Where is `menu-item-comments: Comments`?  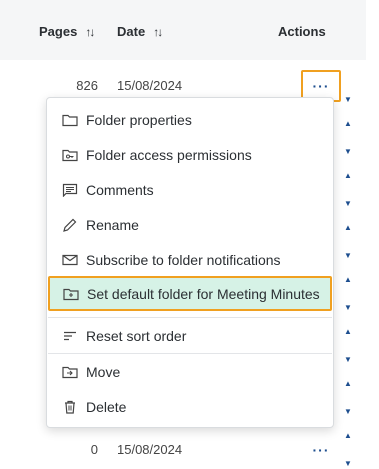 menu-item-comments: Comments is located at coordinates (190, 189).